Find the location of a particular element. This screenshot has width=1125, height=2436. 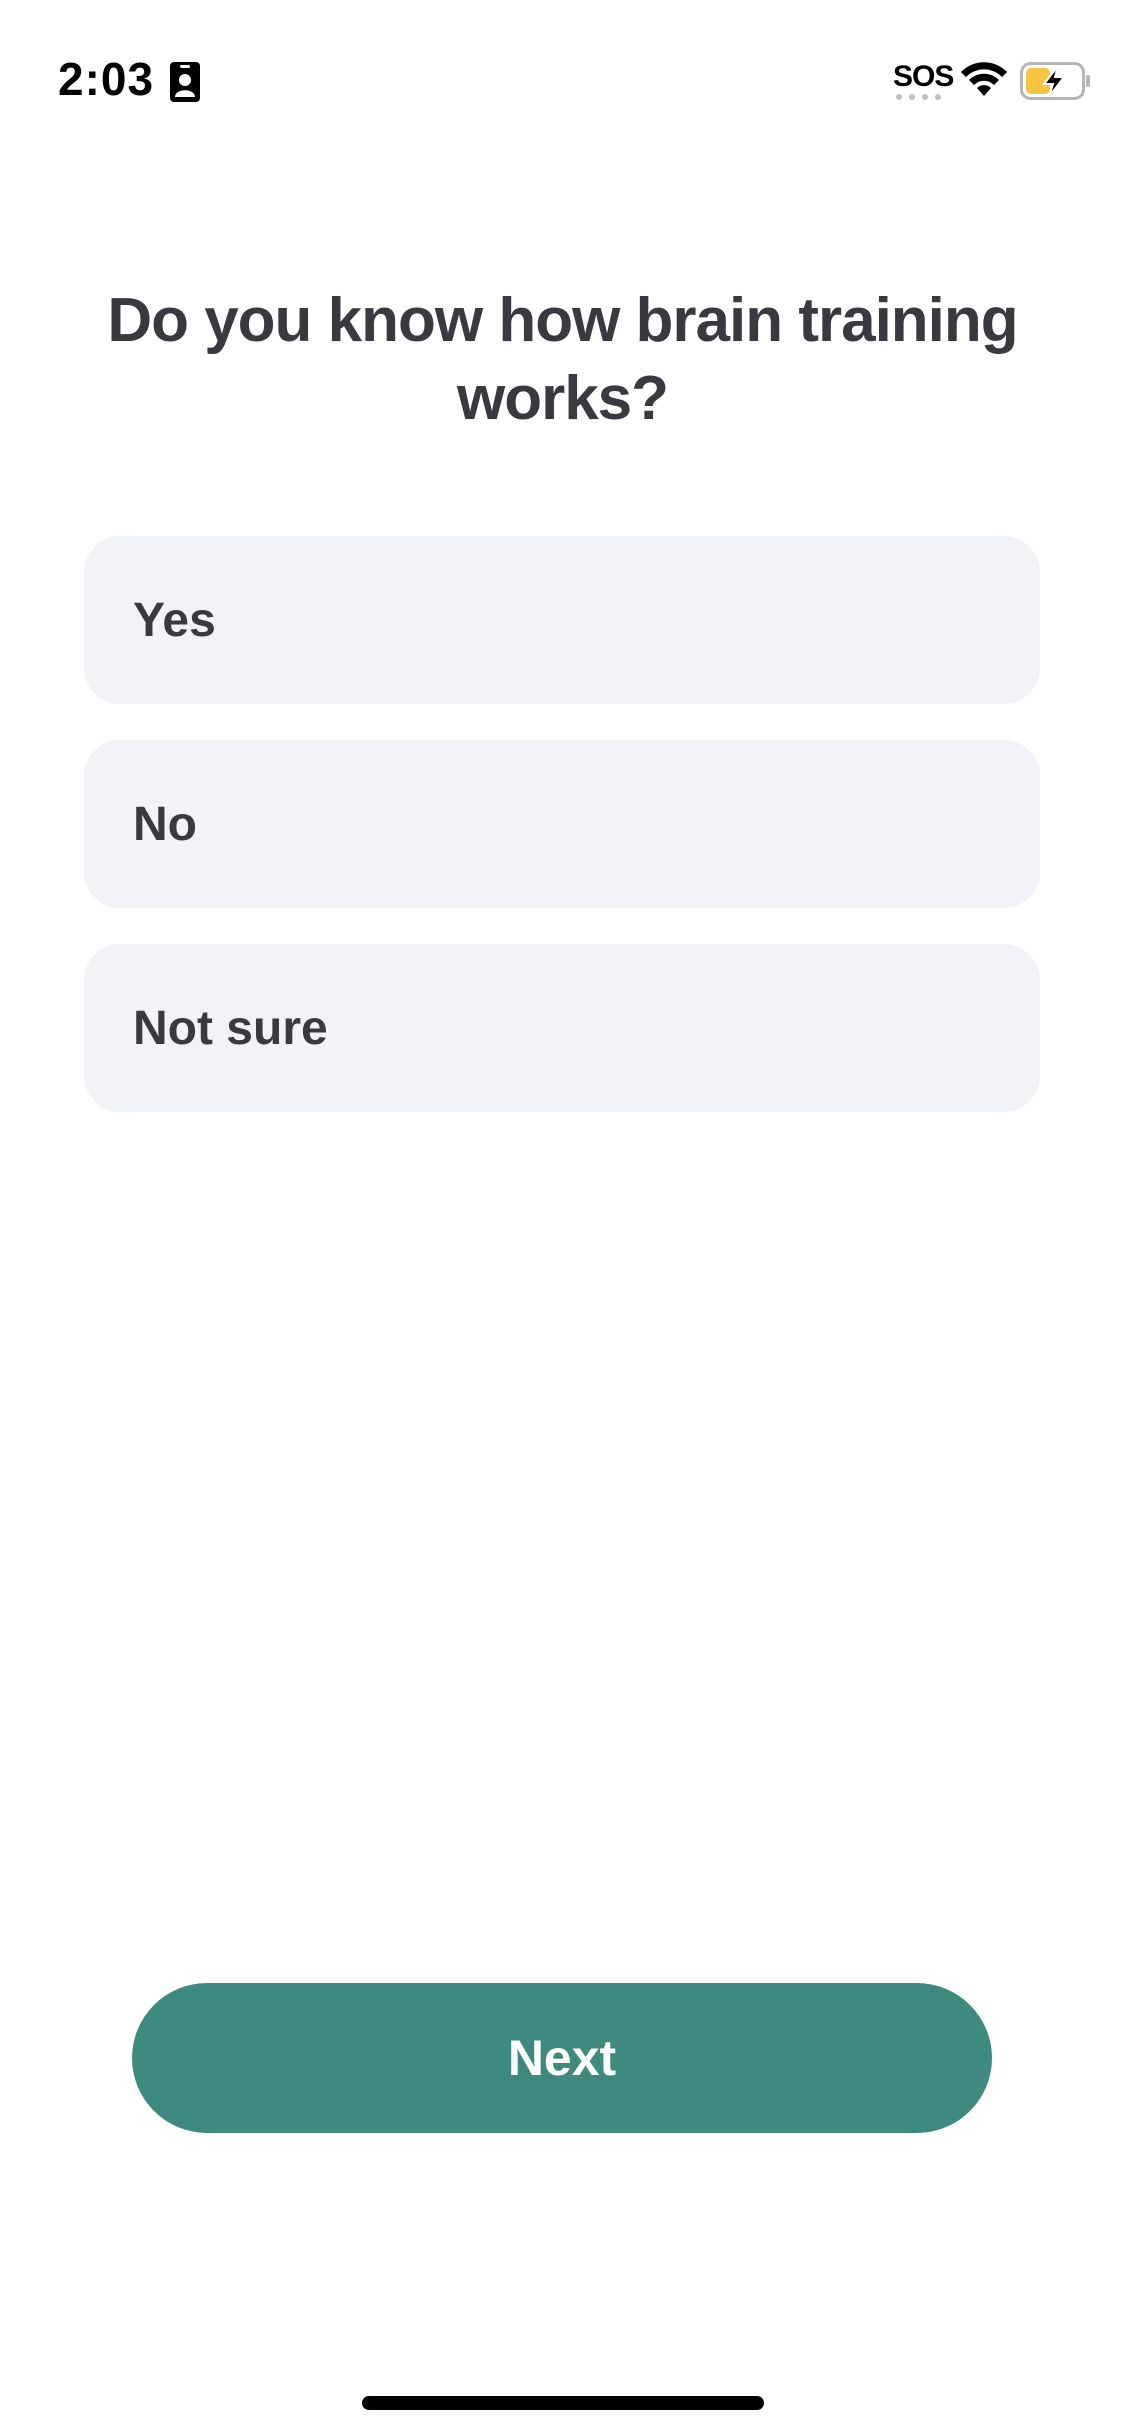

option-label: No is located at coordinates (165, 824).